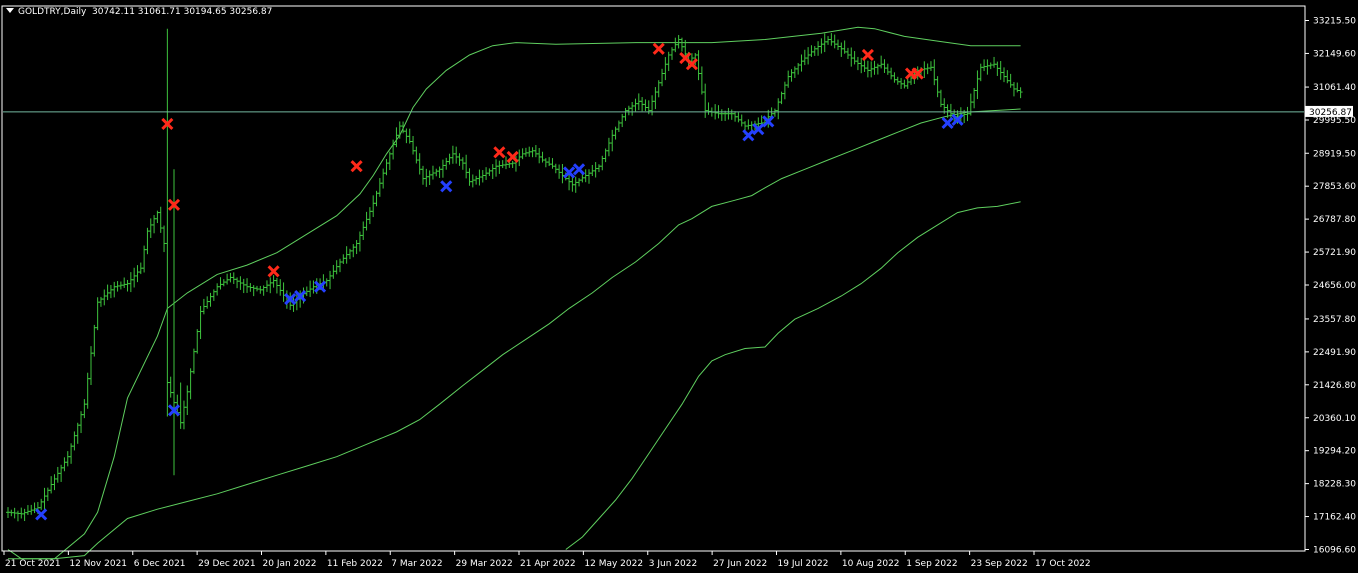 The width and height of the screenshot is (1358, 573). I want to click on price-tick-label: 31061.40, so click(1334, 88).